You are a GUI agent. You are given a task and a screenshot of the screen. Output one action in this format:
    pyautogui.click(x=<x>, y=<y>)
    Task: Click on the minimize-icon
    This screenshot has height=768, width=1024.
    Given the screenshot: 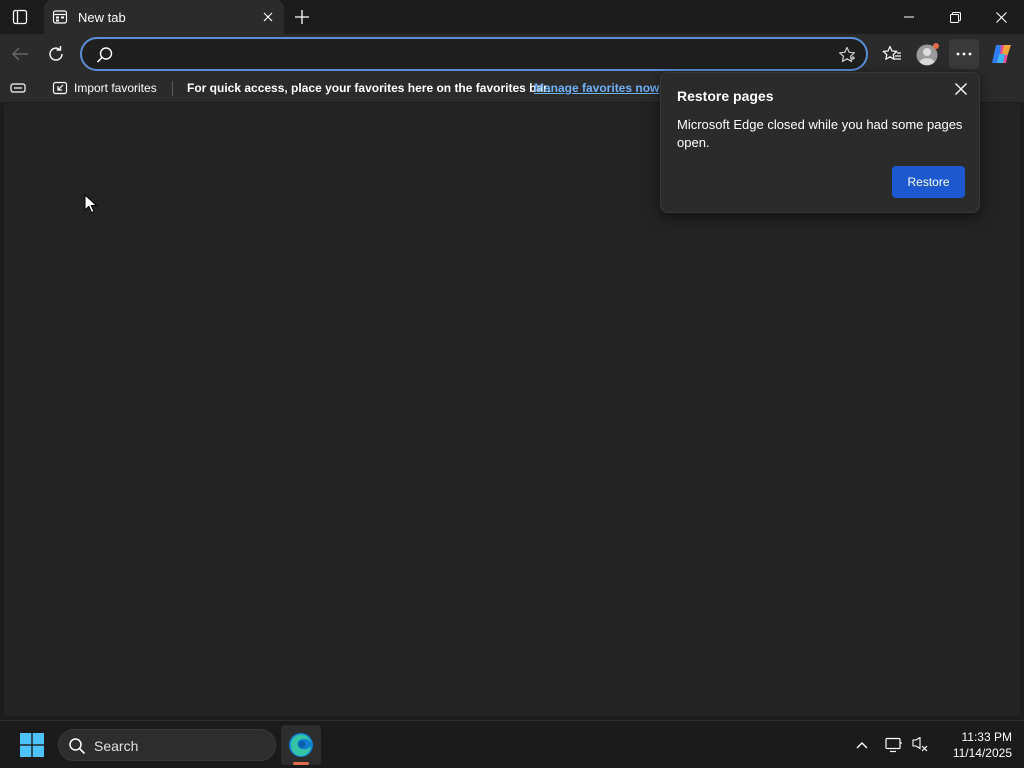 What is the action you would take?
    pyautogui.click(x=909, y=17)
    